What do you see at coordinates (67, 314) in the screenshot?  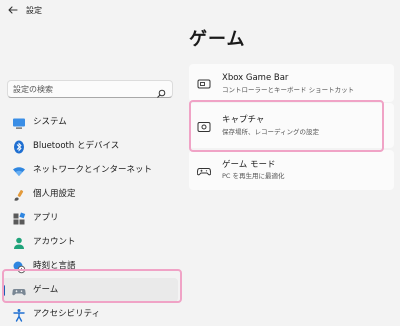 I see `sidebar-item-label: アクセシビリティ` at bounding box center [67, 314].